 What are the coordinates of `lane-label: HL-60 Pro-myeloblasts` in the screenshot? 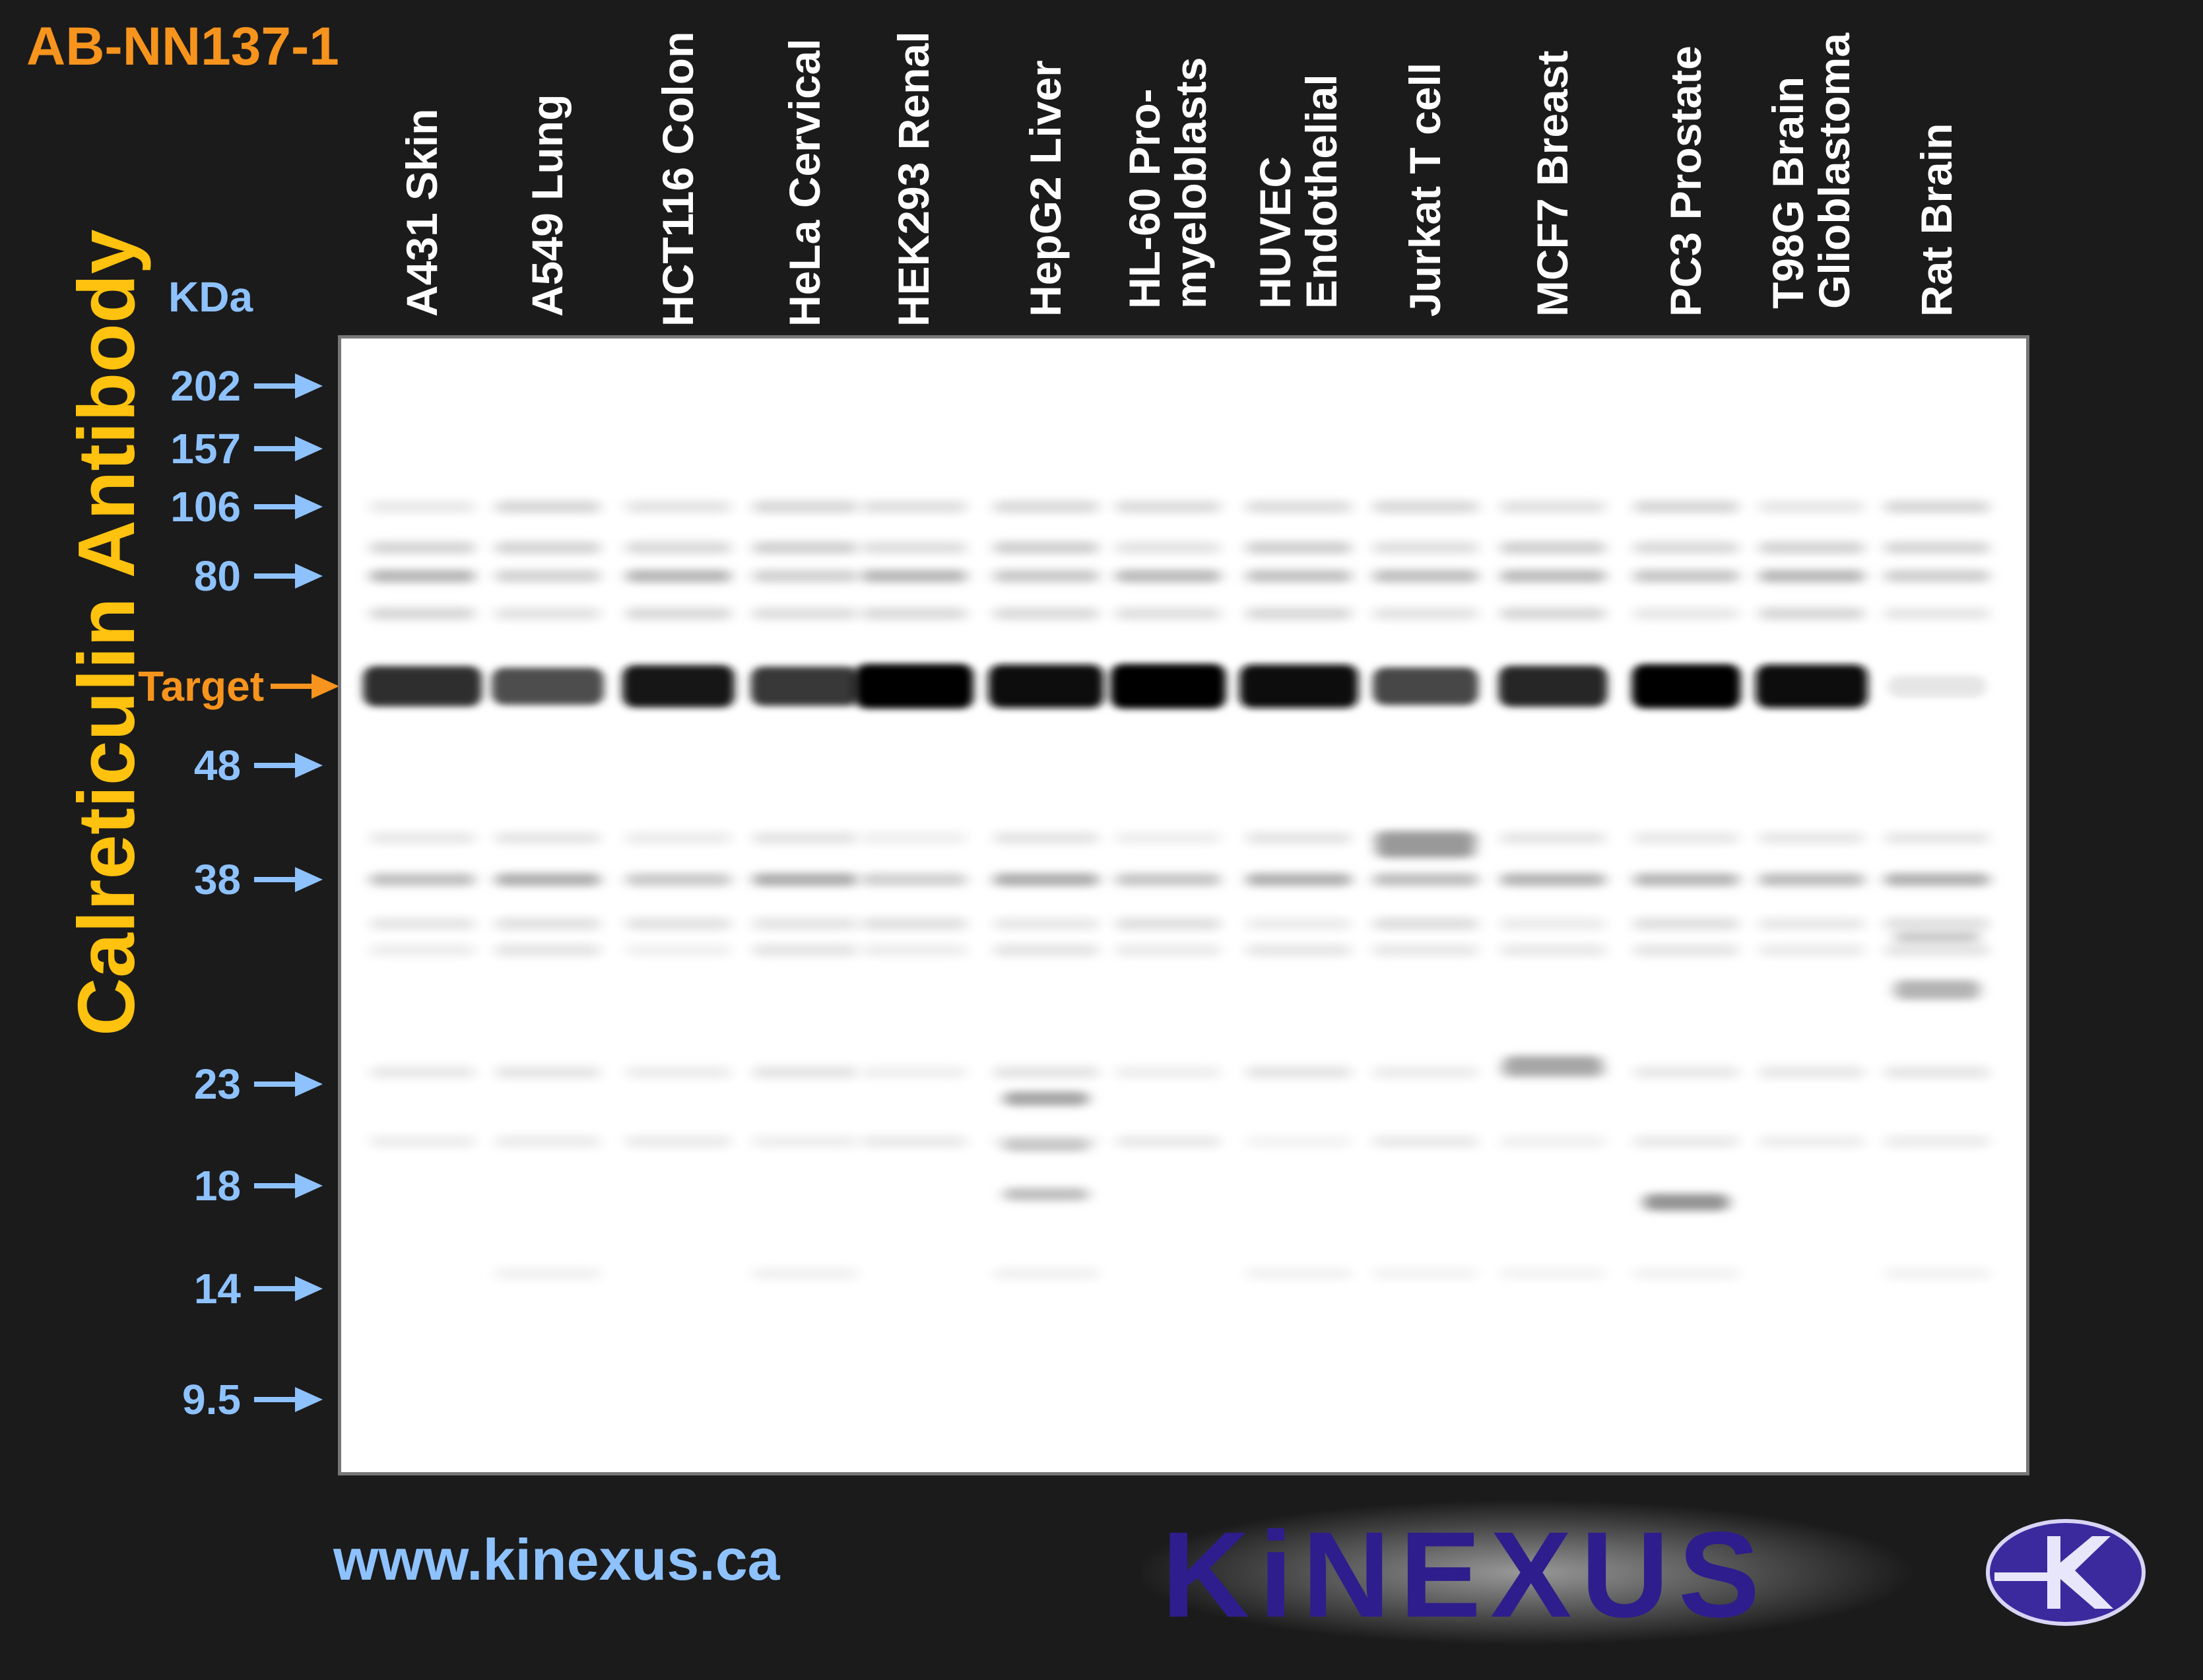 It's located at (1167, 183).